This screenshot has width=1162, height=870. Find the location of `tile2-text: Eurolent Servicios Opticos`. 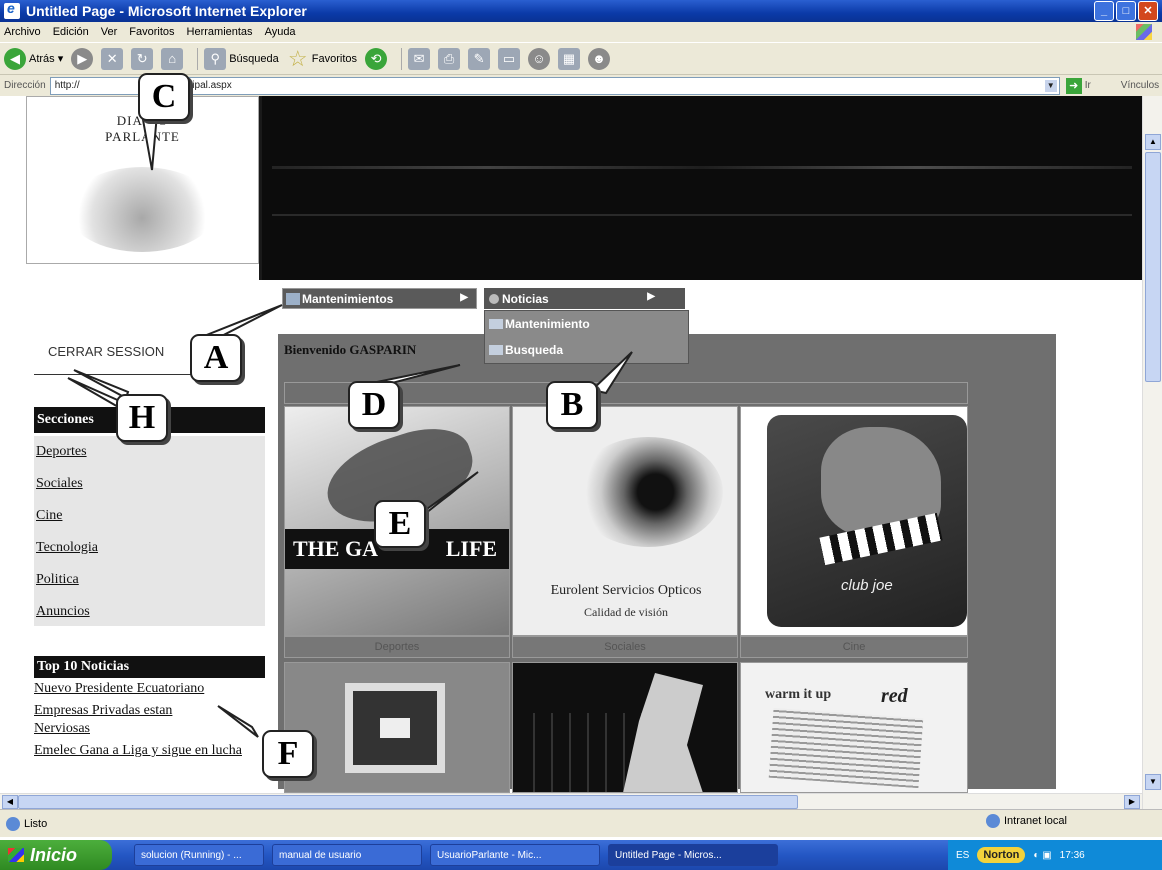

tile2-text: Eurolent Servicios Opticos is located at coordinates (626, 590).